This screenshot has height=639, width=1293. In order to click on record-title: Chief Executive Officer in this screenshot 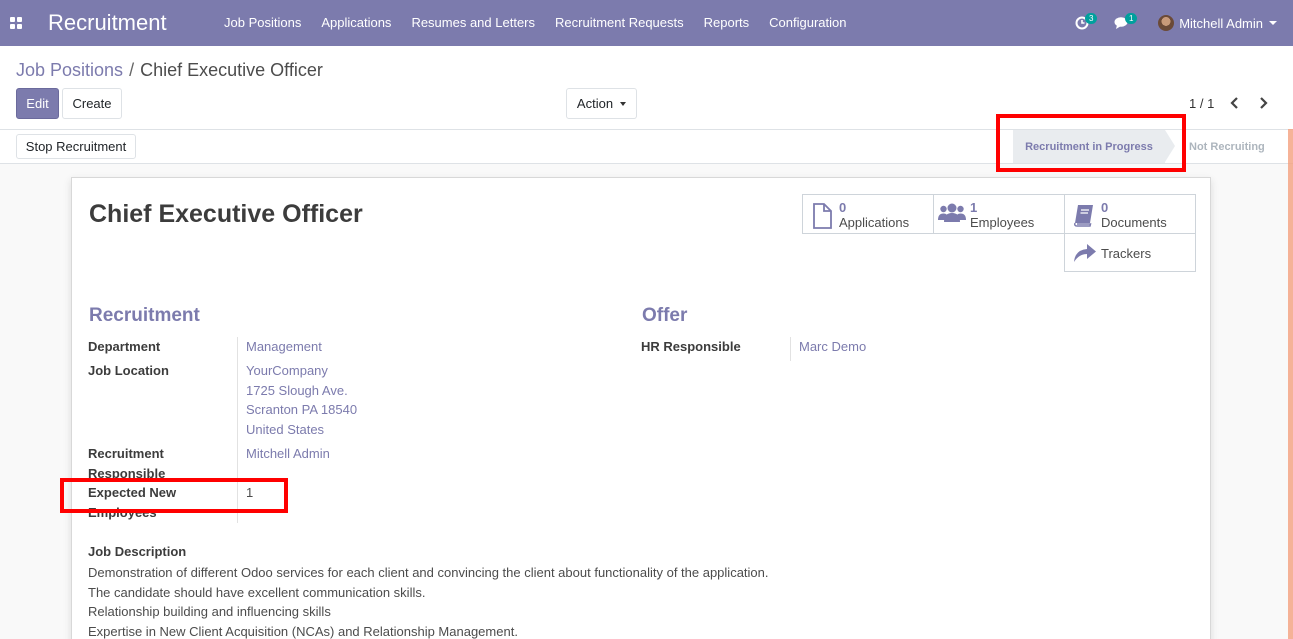, I will do `click(226, 214)`.